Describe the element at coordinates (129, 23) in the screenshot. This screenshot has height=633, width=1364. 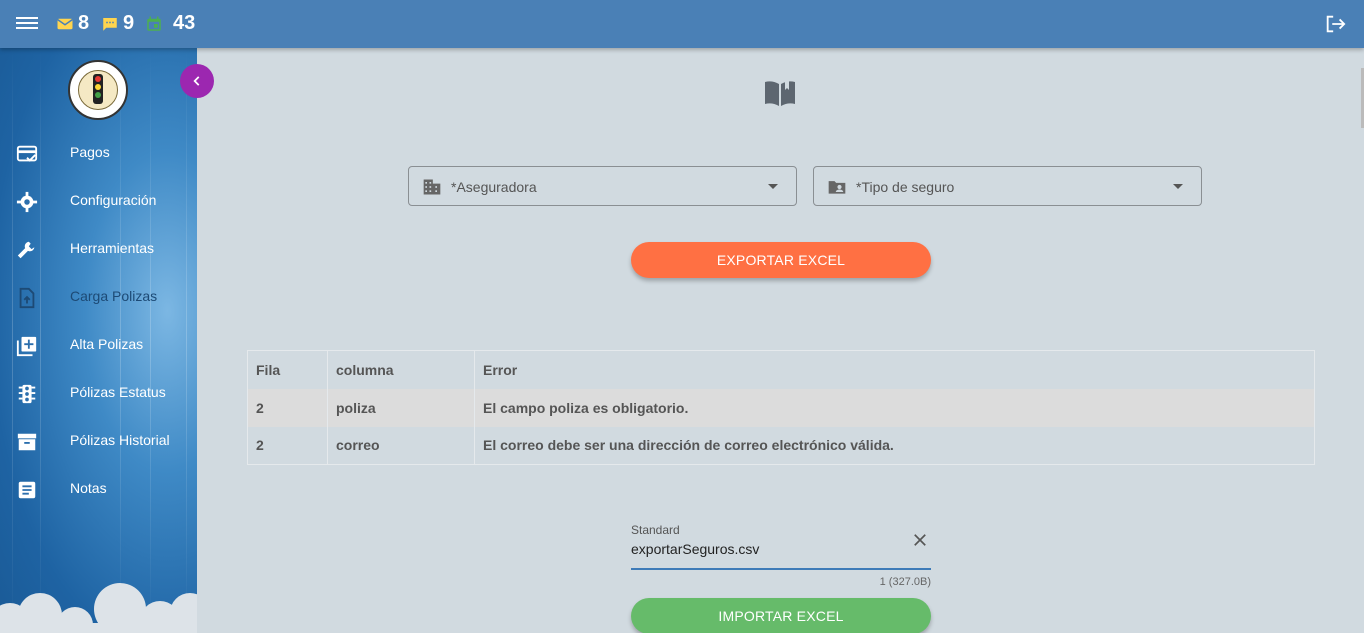
I see `message-count: 9` at that location.